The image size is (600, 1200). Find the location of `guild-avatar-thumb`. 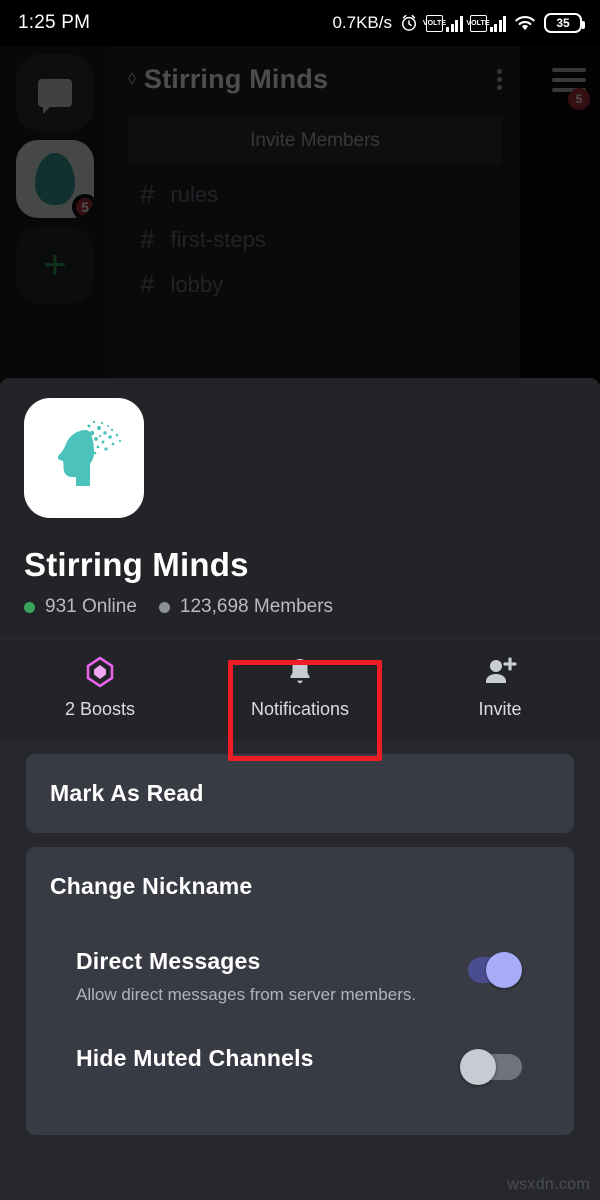

guild-avatar-thumb is located at coordinates (55, 179).